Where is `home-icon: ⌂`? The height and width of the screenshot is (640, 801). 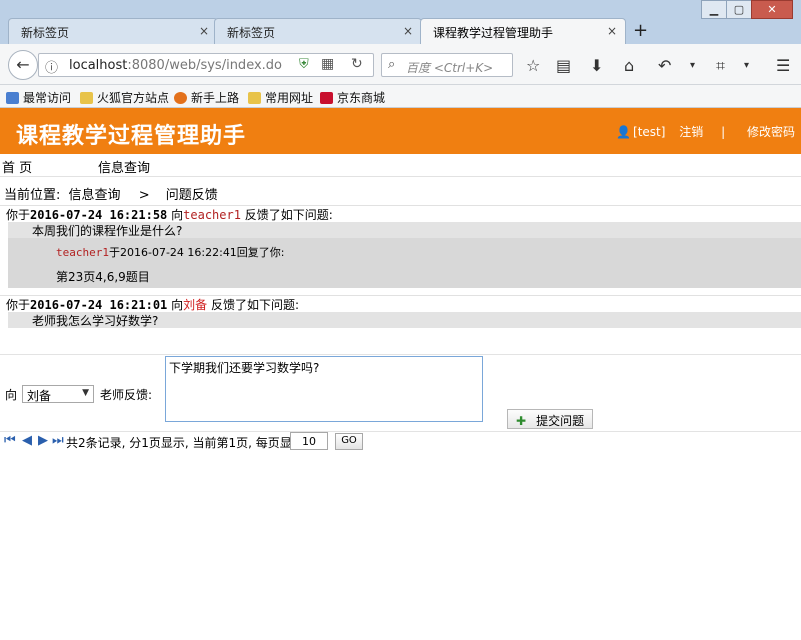
home-icon: ⌂ is located at coordinates (629, 65).